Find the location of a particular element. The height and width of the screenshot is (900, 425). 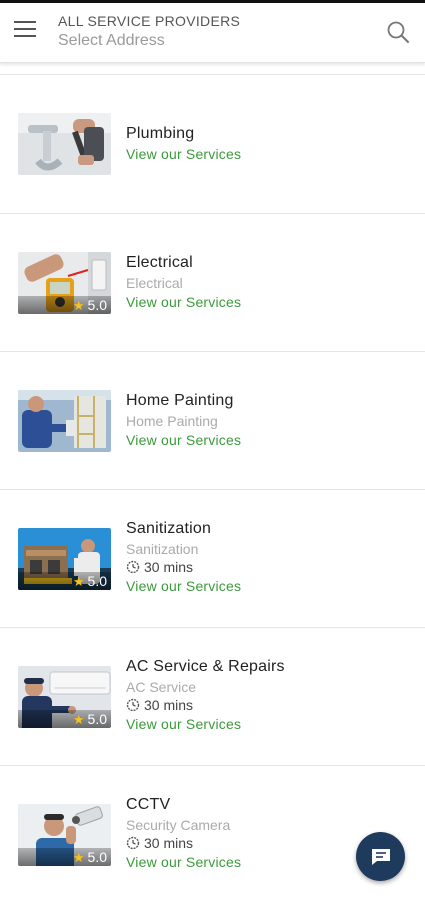

service-category: Electrical is located at coordinates (154, 283).